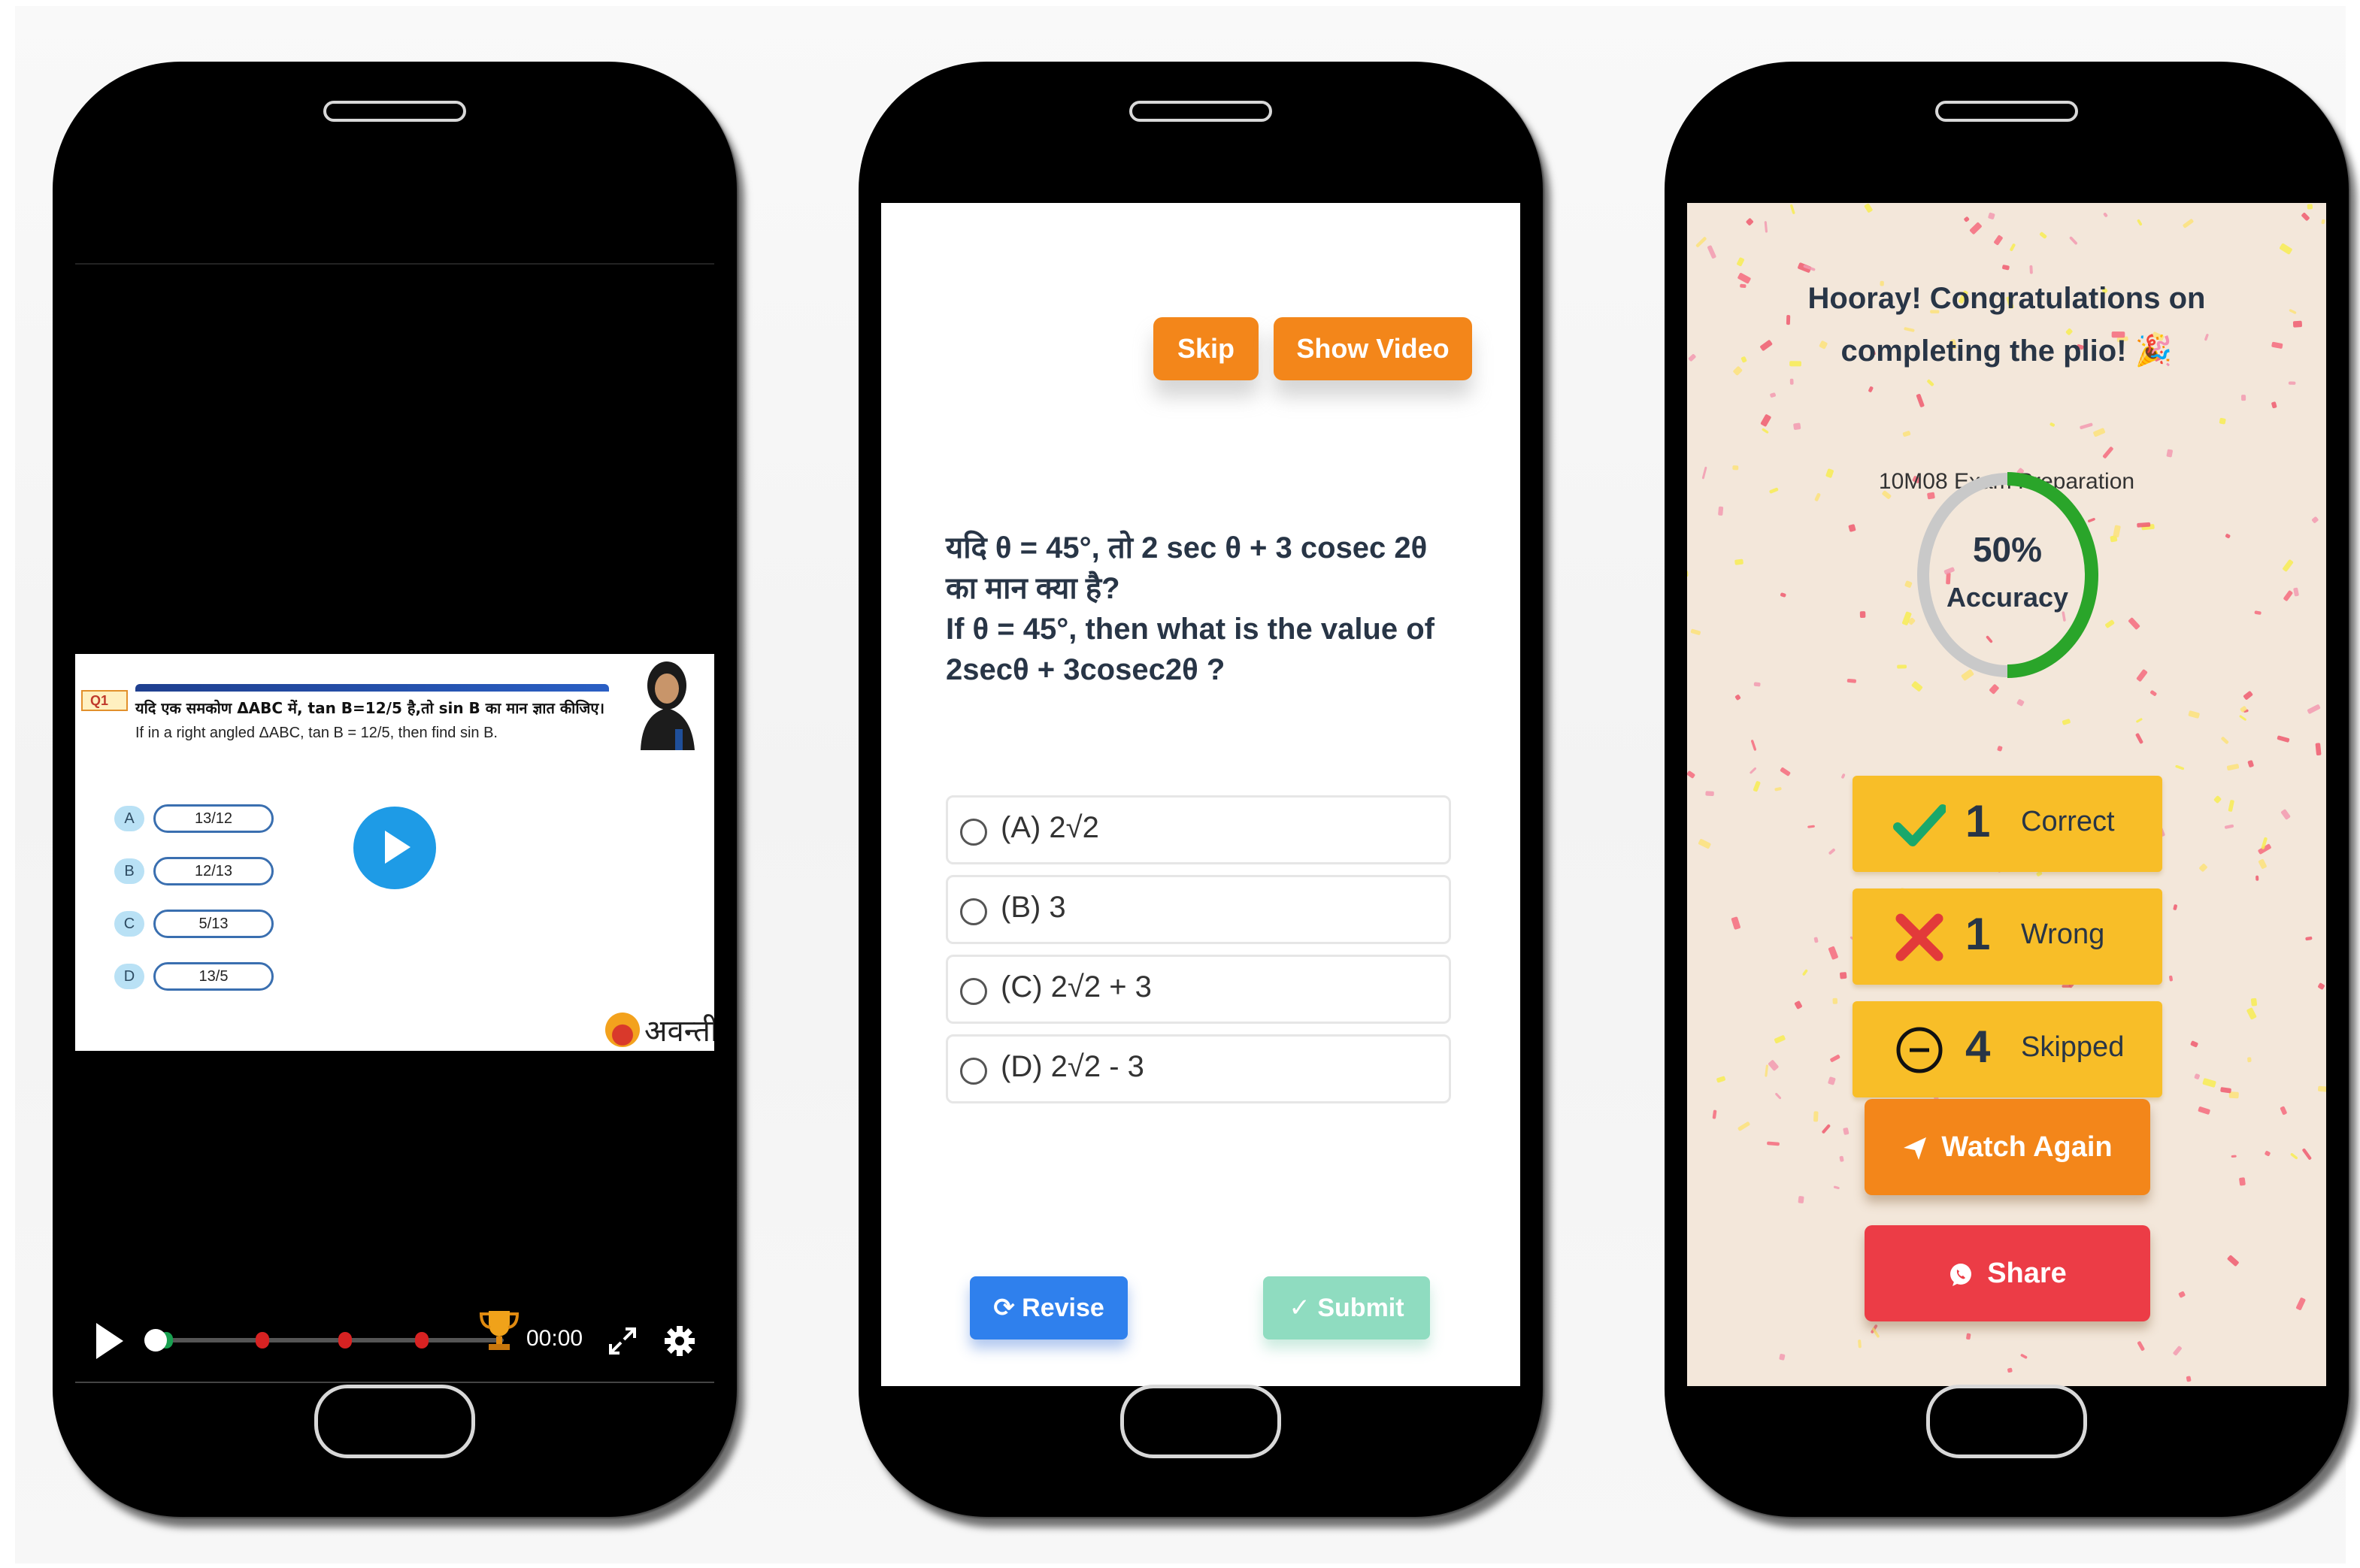 The height and width of the screenshot is (1568, 2360). I want to click on fullscreen-icon, so click(622, 1341).